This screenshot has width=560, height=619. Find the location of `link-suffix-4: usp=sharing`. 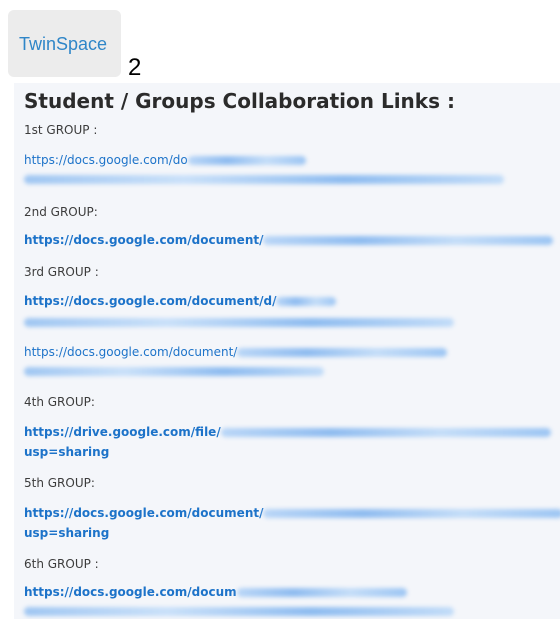

link-suffix-4: usp=sharing is located at coordinates (67, 452).